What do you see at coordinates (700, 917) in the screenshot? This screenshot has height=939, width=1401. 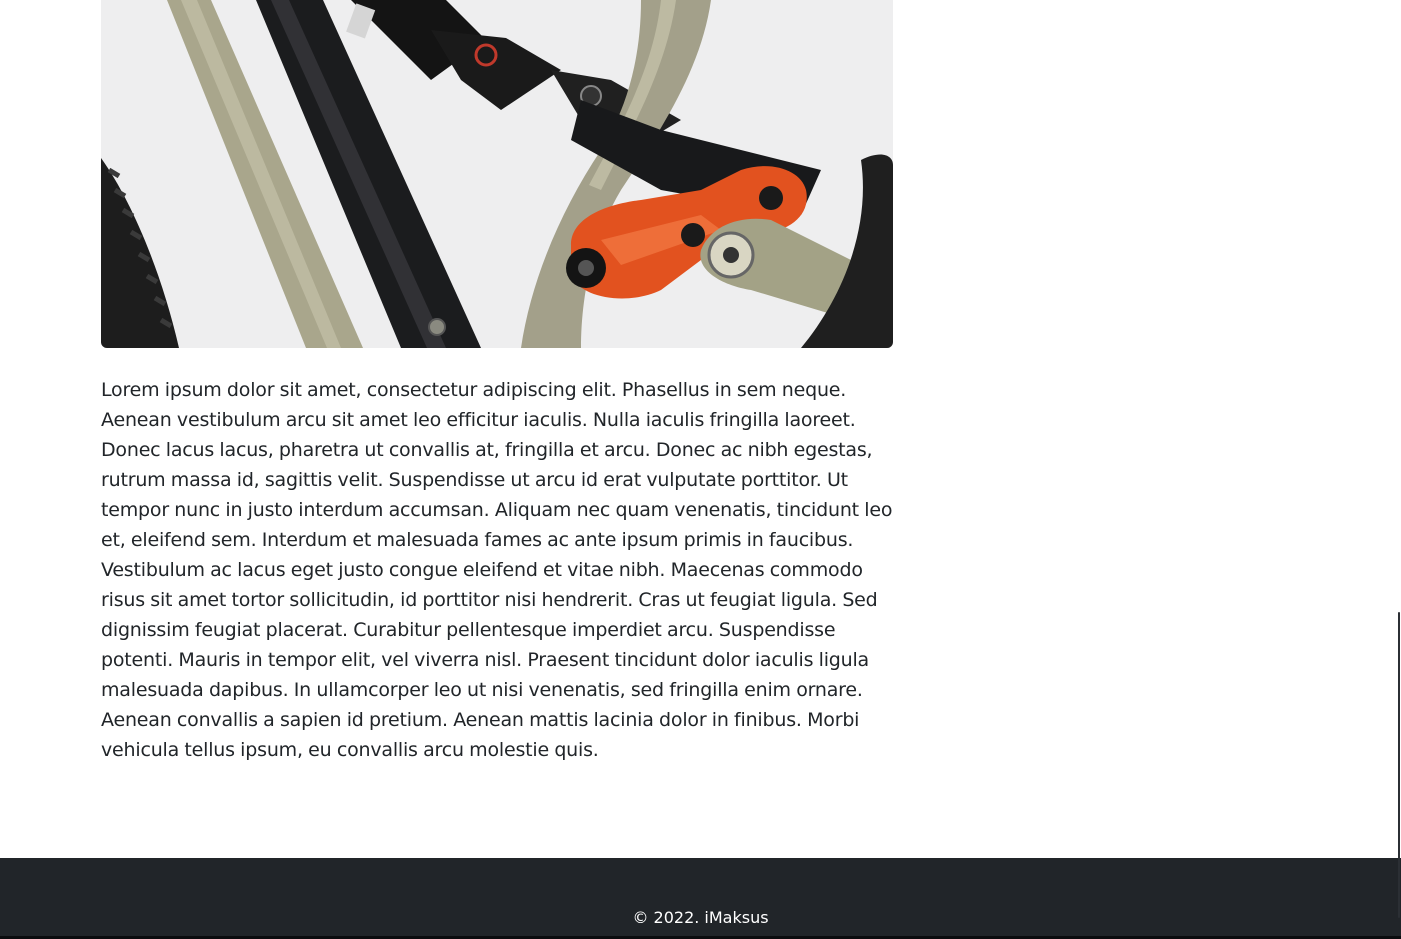 I see `footer-copyright: © 2022. iMaksus` at bounding box center [700, 917].